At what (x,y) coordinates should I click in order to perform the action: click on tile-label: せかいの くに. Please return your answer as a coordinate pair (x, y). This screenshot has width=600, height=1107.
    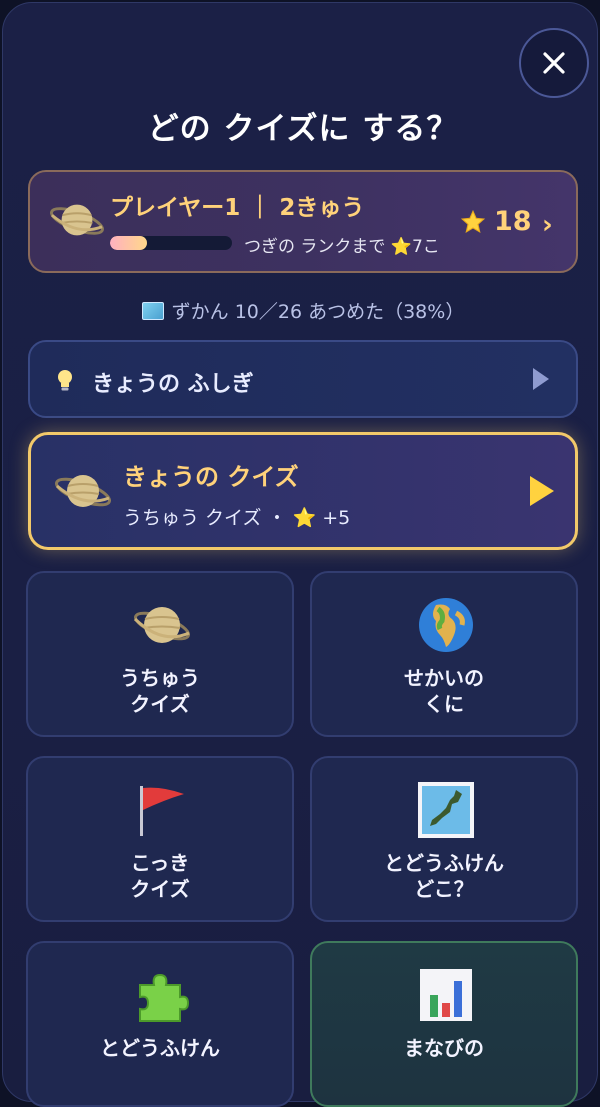
    Looking at the image, I should click on (444, 691).